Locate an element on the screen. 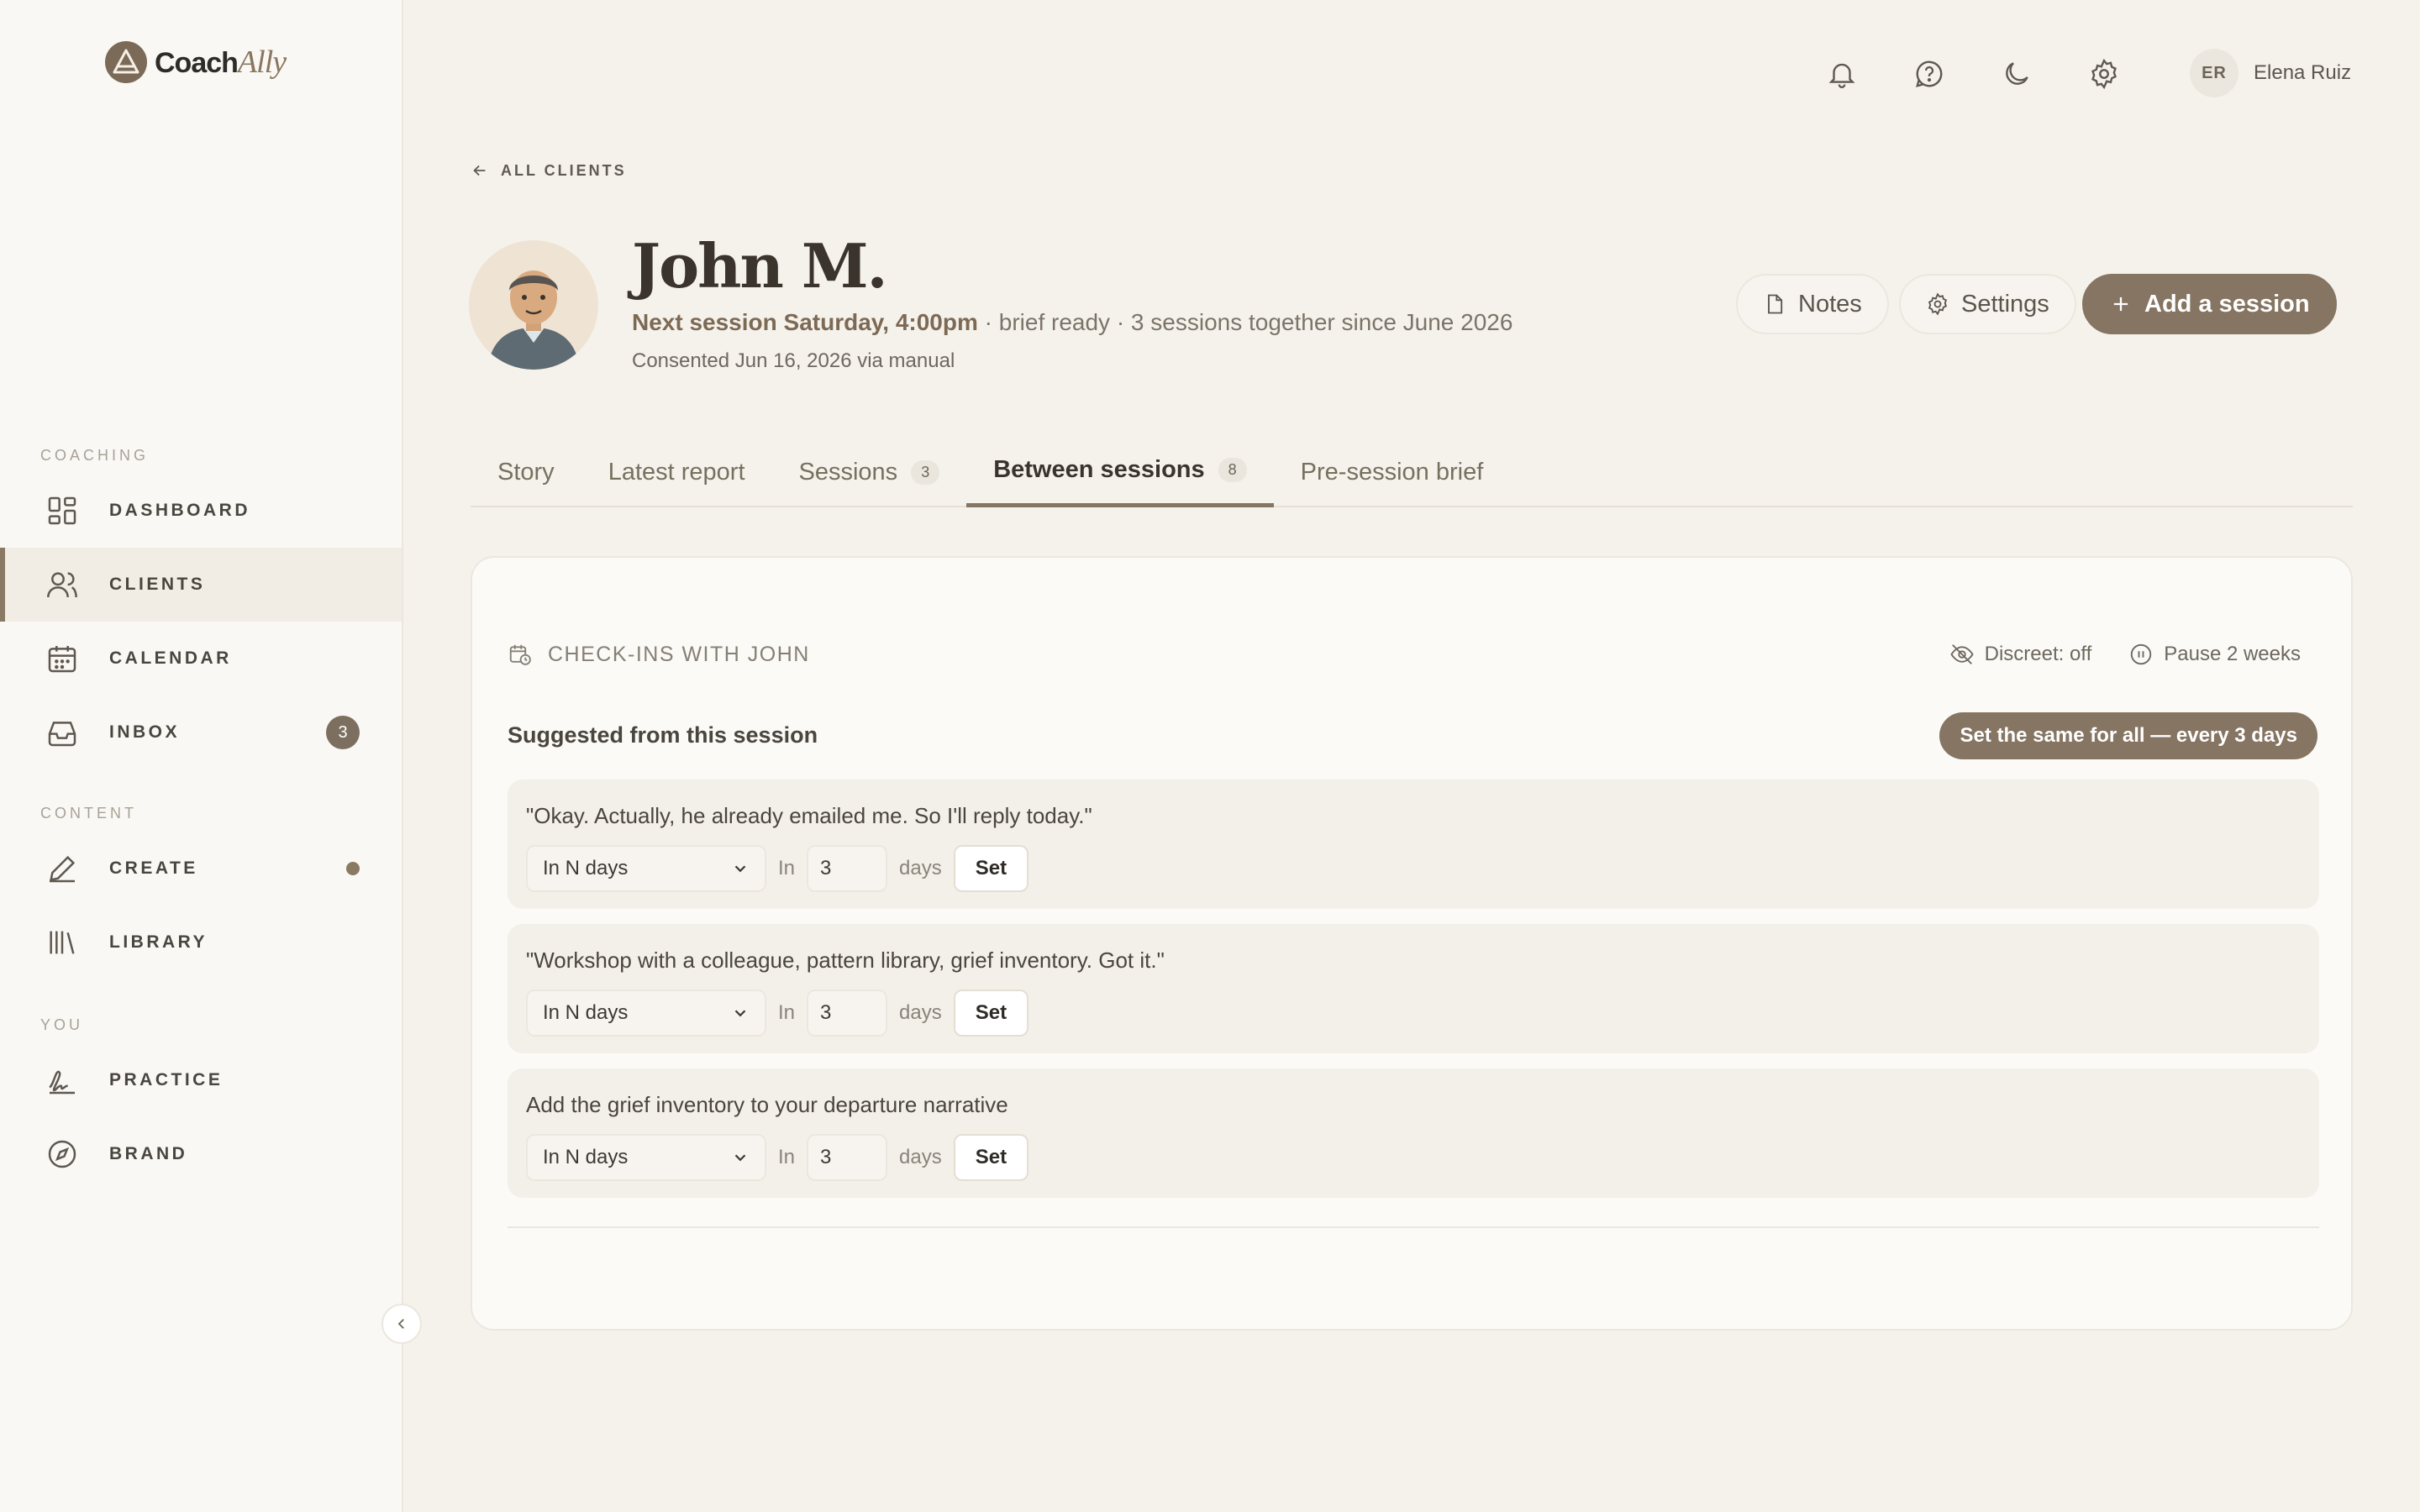 The height and width of the screenshot is (1512, 2420). settings-button is located at coordinates (2104, 73).